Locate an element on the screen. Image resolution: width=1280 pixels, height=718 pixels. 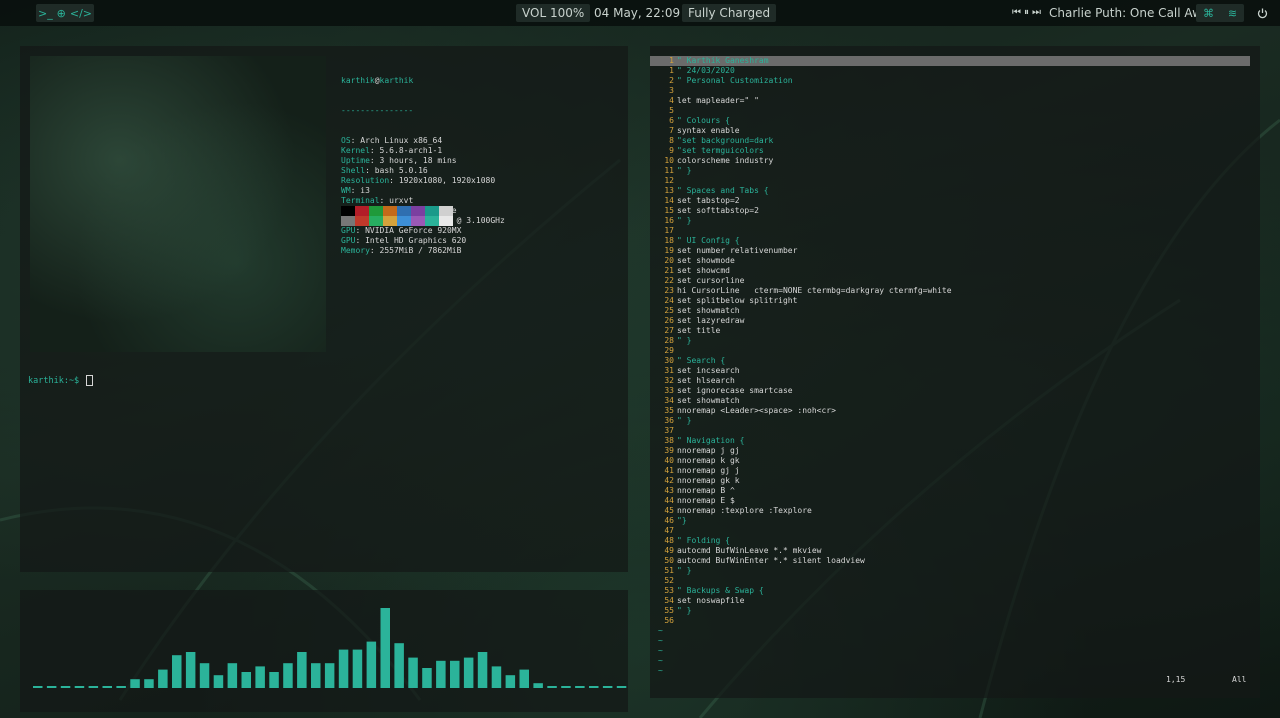
vim-line: 2 " Personal Customization is located at coordinates (950, 81).